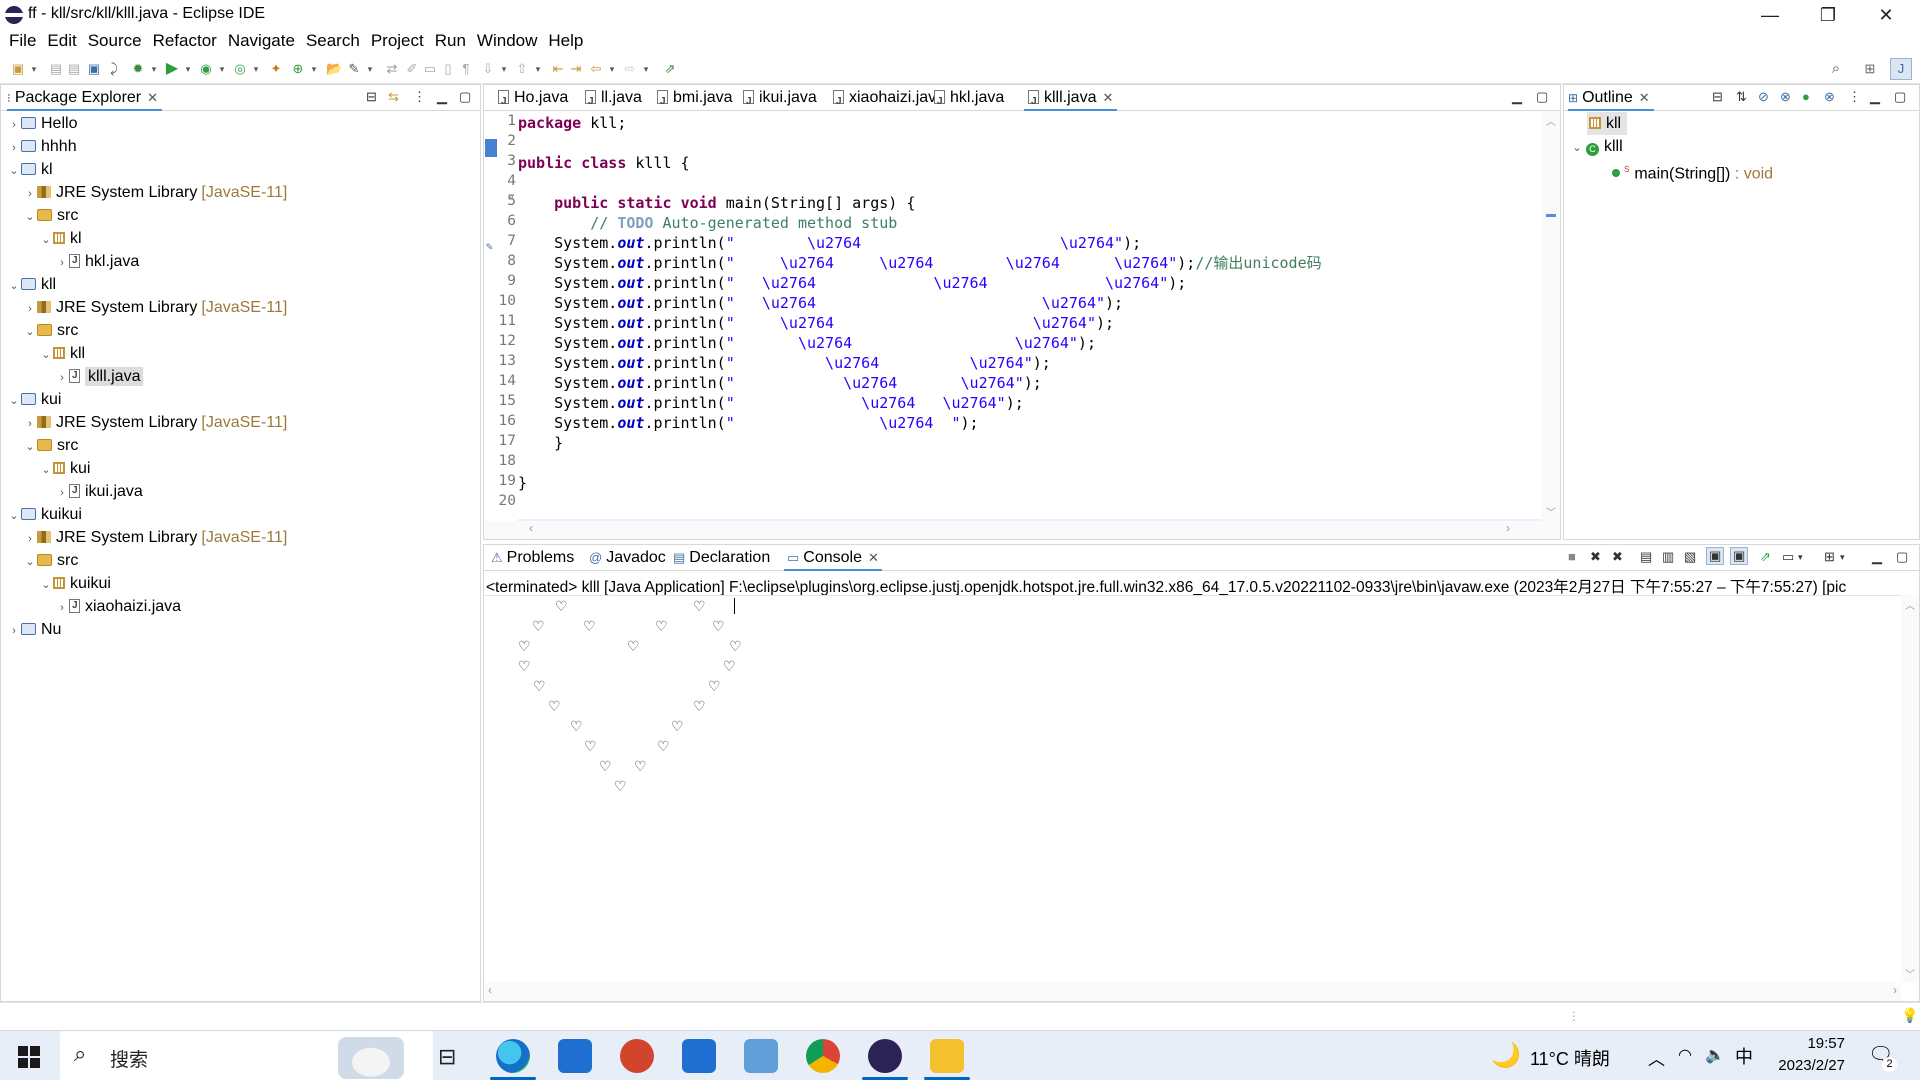  I want to click on search-icon: ⌕, so click(1836, 69).